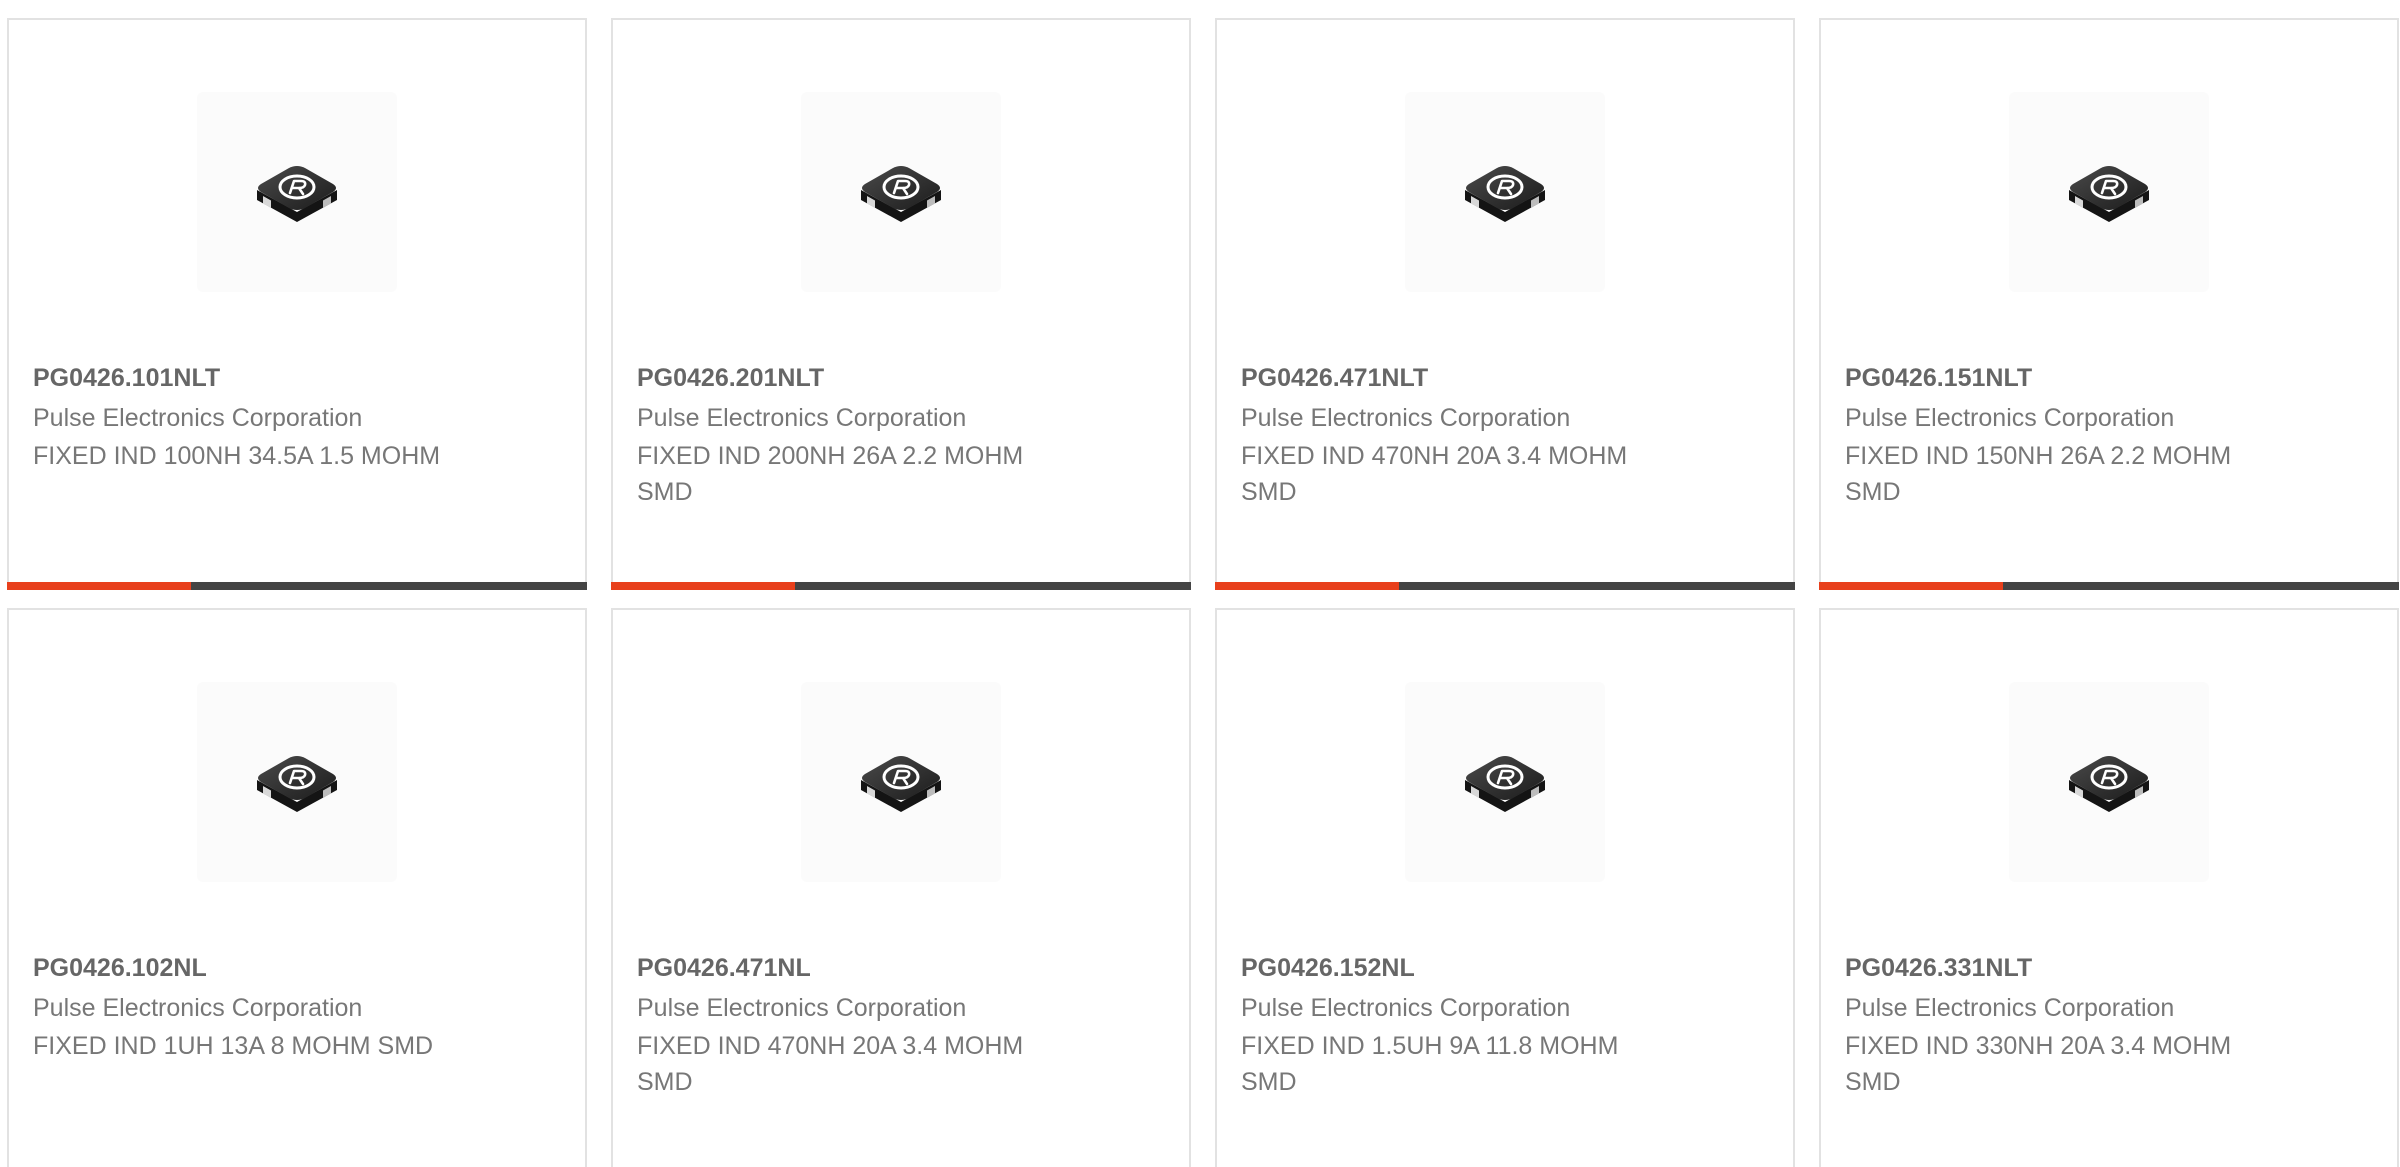 This screenshot has width=2400, height=1167. I want to click on product-description: FIXED IND 330NH 20A 3.4 MOHM SMD, so click(2038, 1064).